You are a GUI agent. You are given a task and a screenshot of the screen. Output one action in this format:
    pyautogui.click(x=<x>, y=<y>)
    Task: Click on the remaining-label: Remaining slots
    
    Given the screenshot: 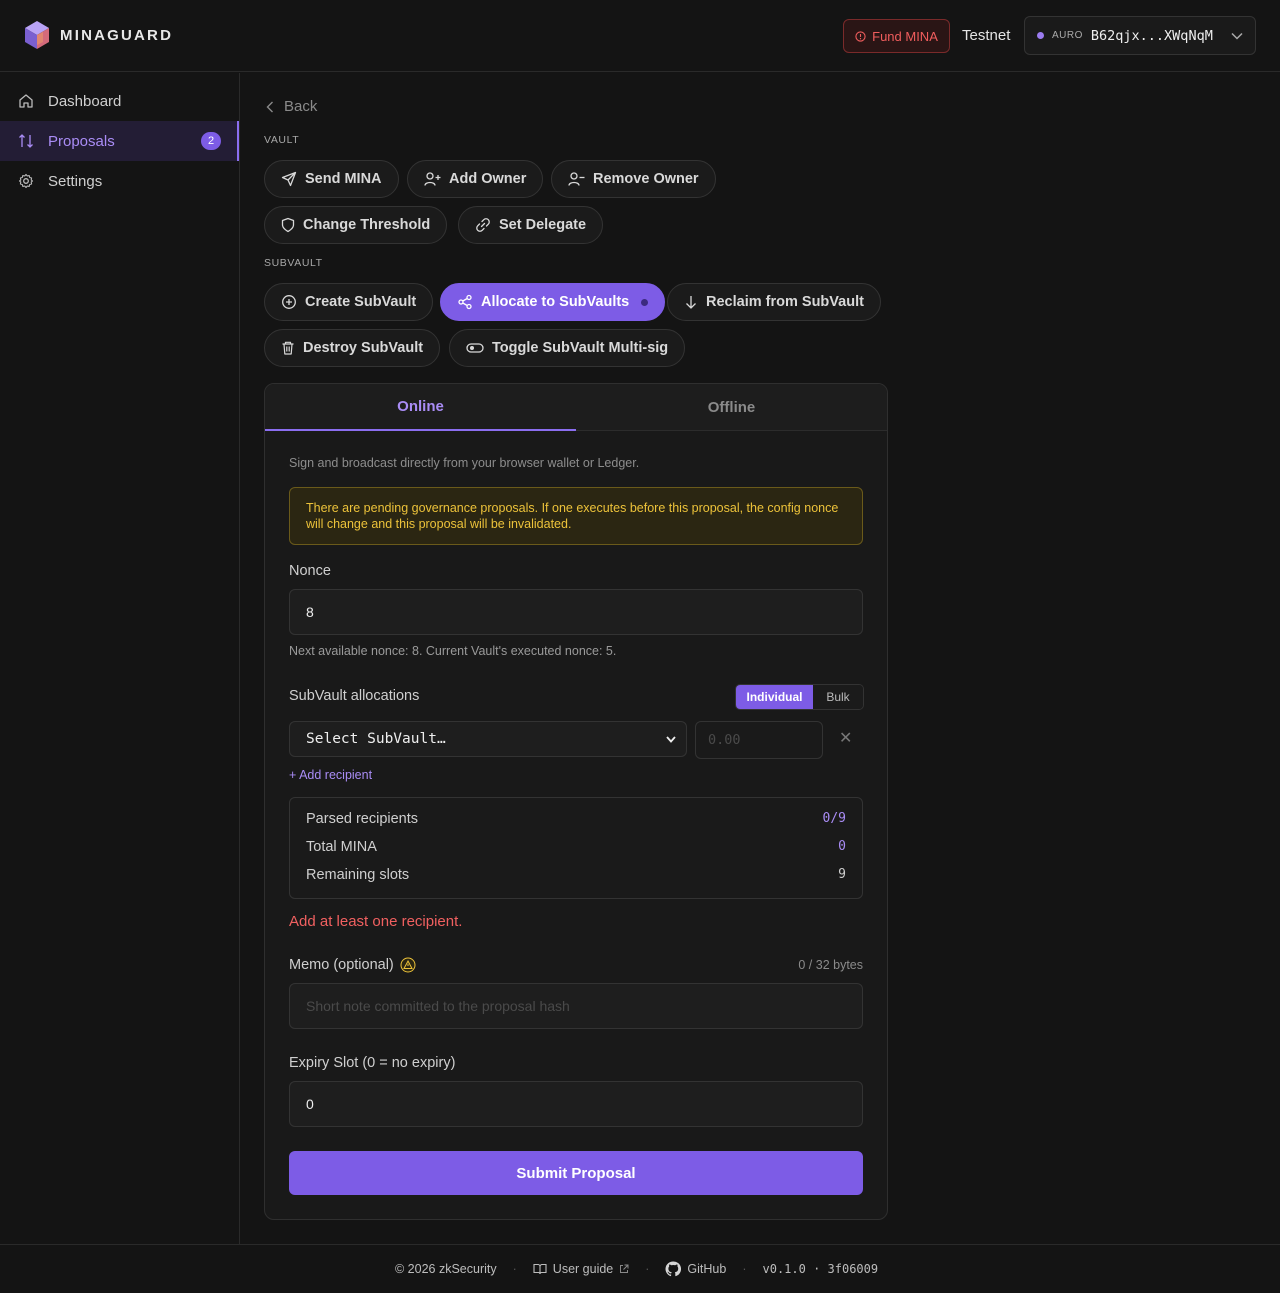 What is the action you would take?
    pyautogui.click(x=358, y=875)
    